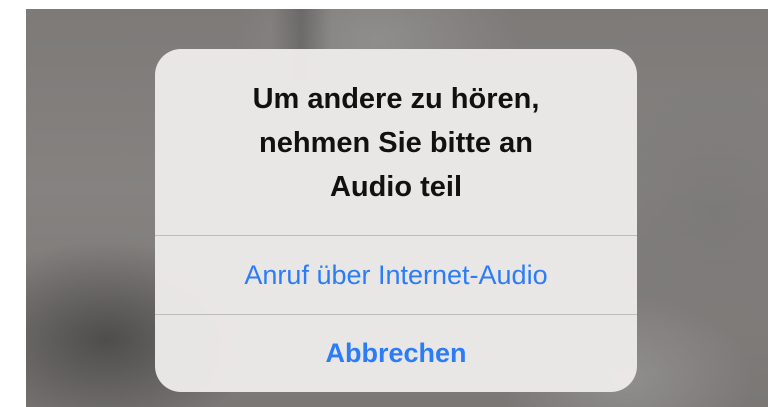 The image size is (771, 407). I want to click on cancel-button: Abbrechen, so click(396, 353).